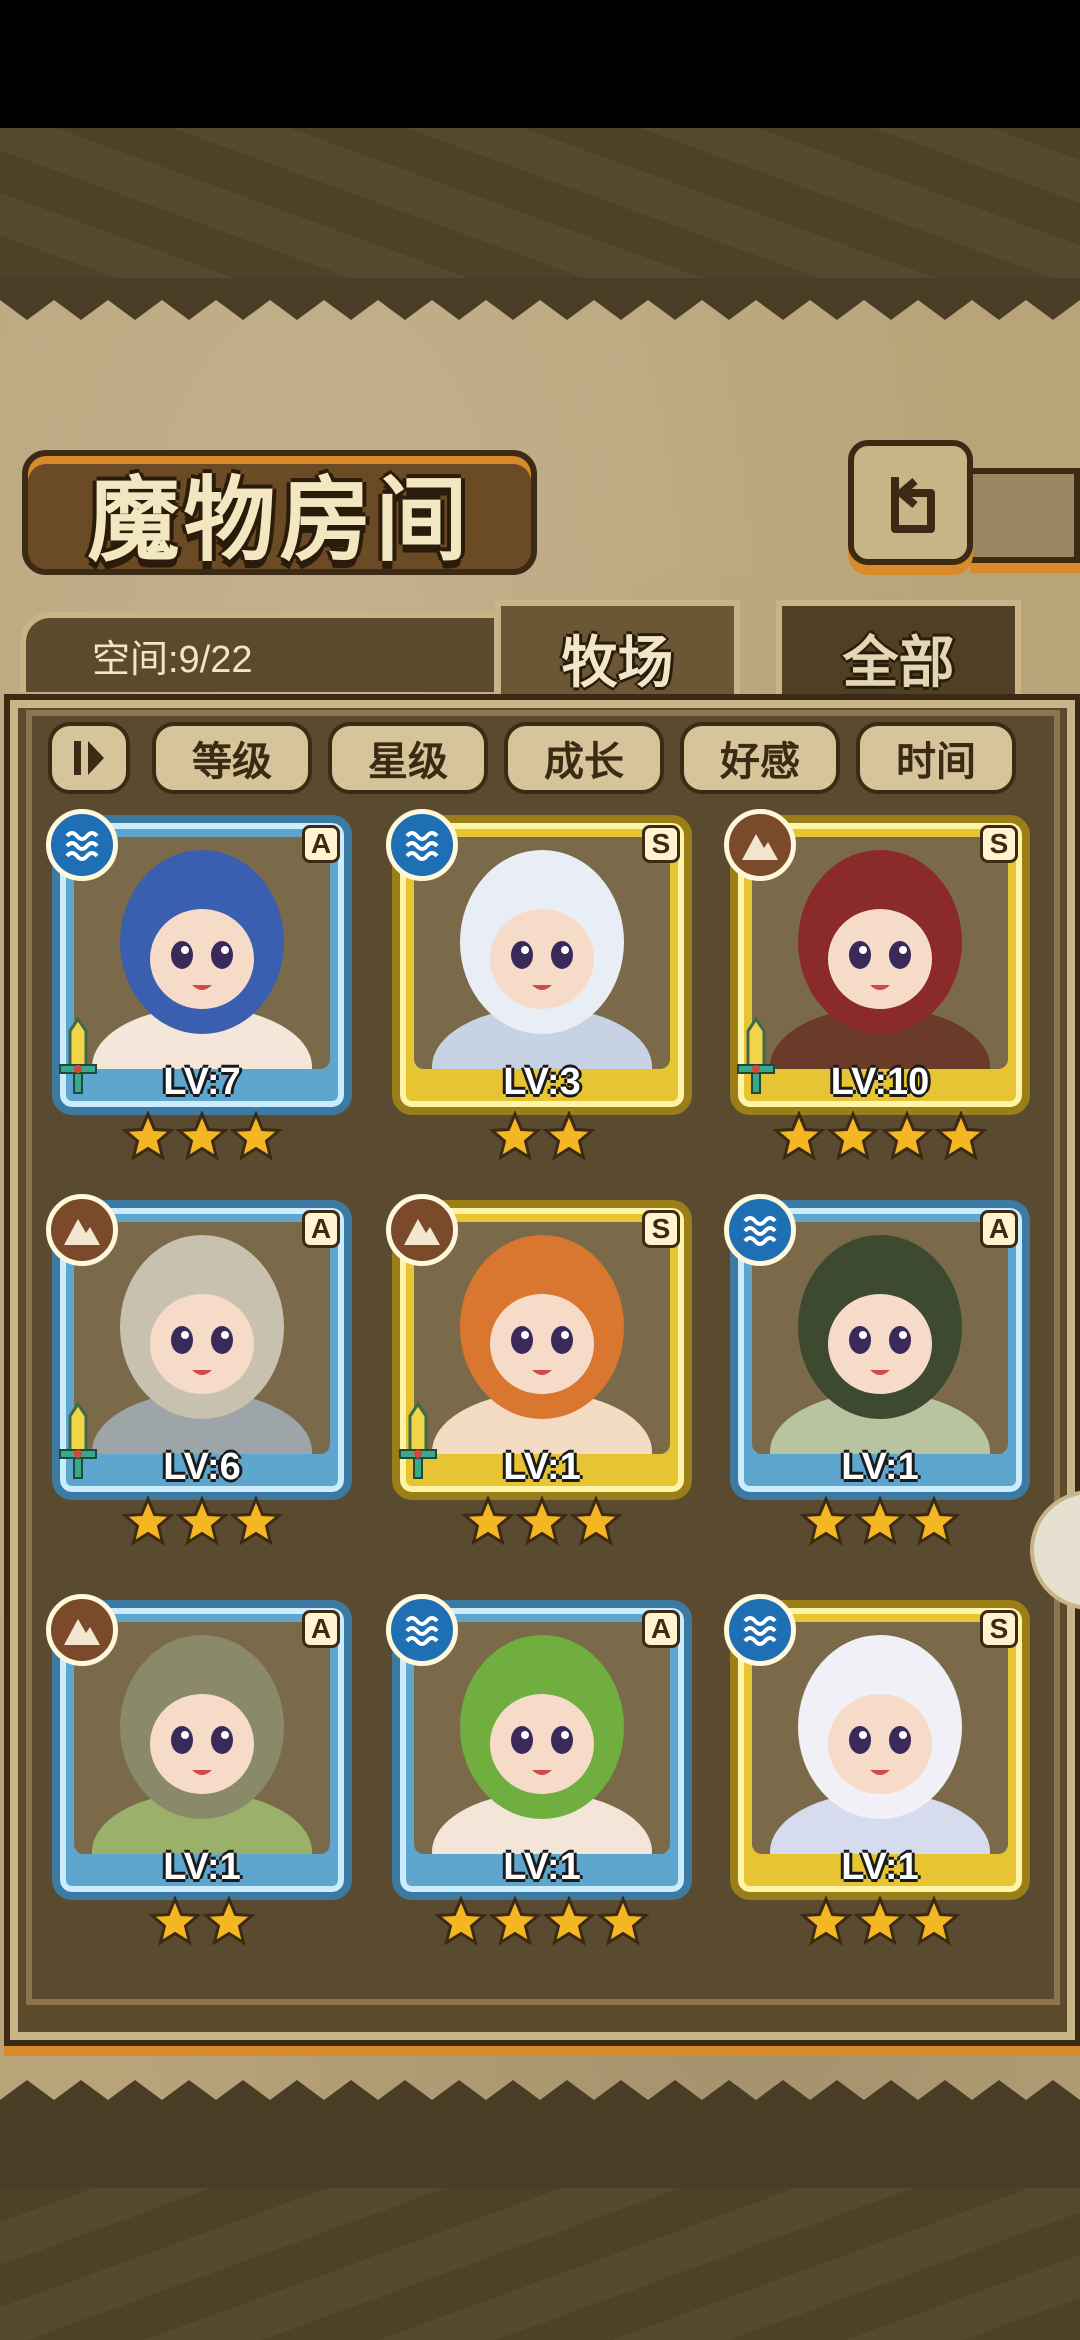  What do you see at coordinates (540, 2264) in the screenshot?
I see `map-background-bottom` at bounding box center [540, 2264].